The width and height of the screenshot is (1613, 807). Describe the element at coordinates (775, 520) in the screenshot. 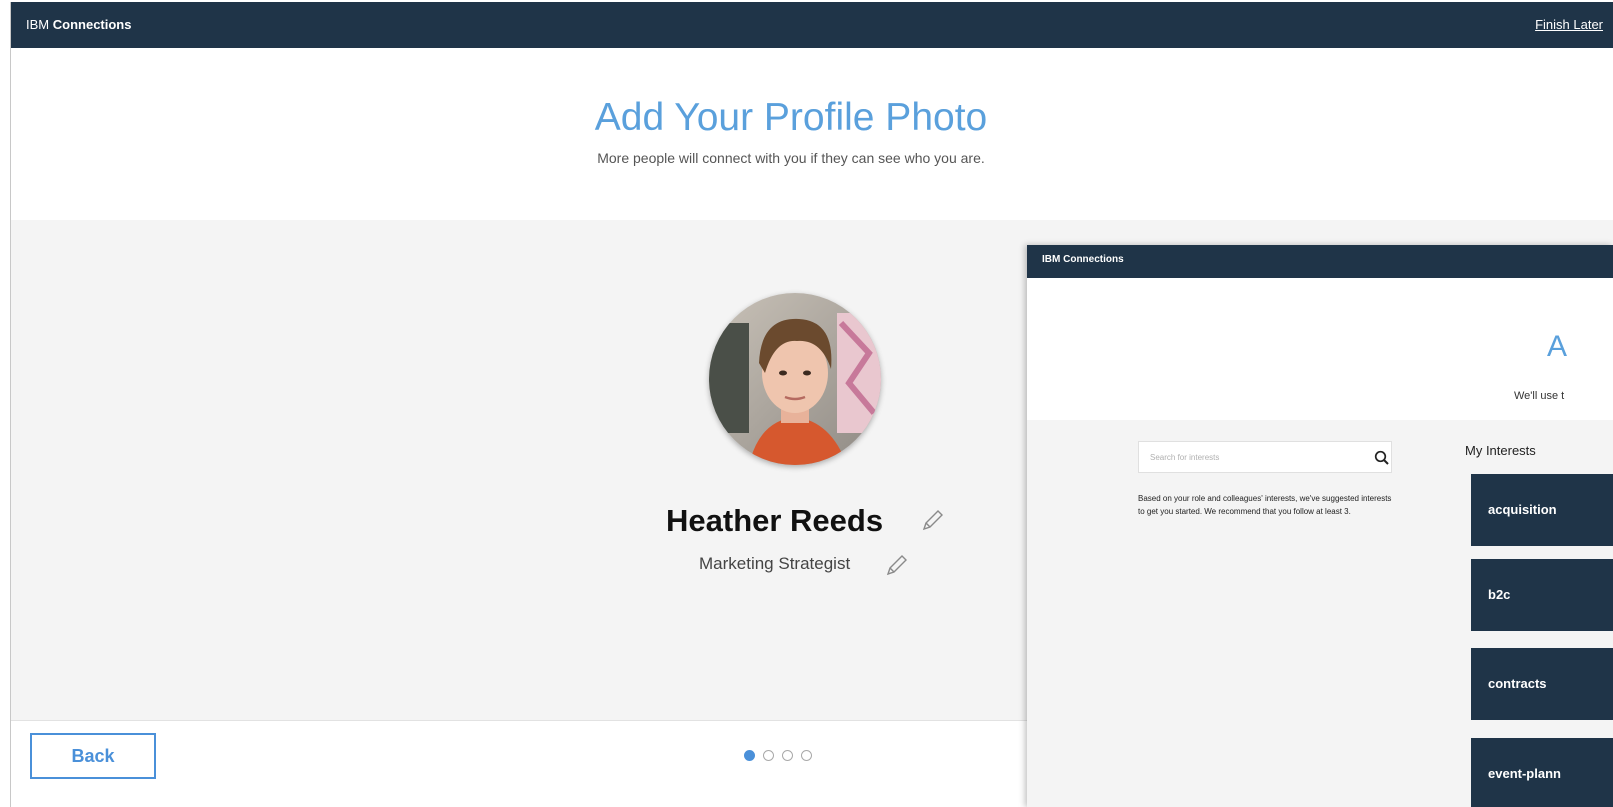

I see `profile-name: Heather Reeds` at that location.